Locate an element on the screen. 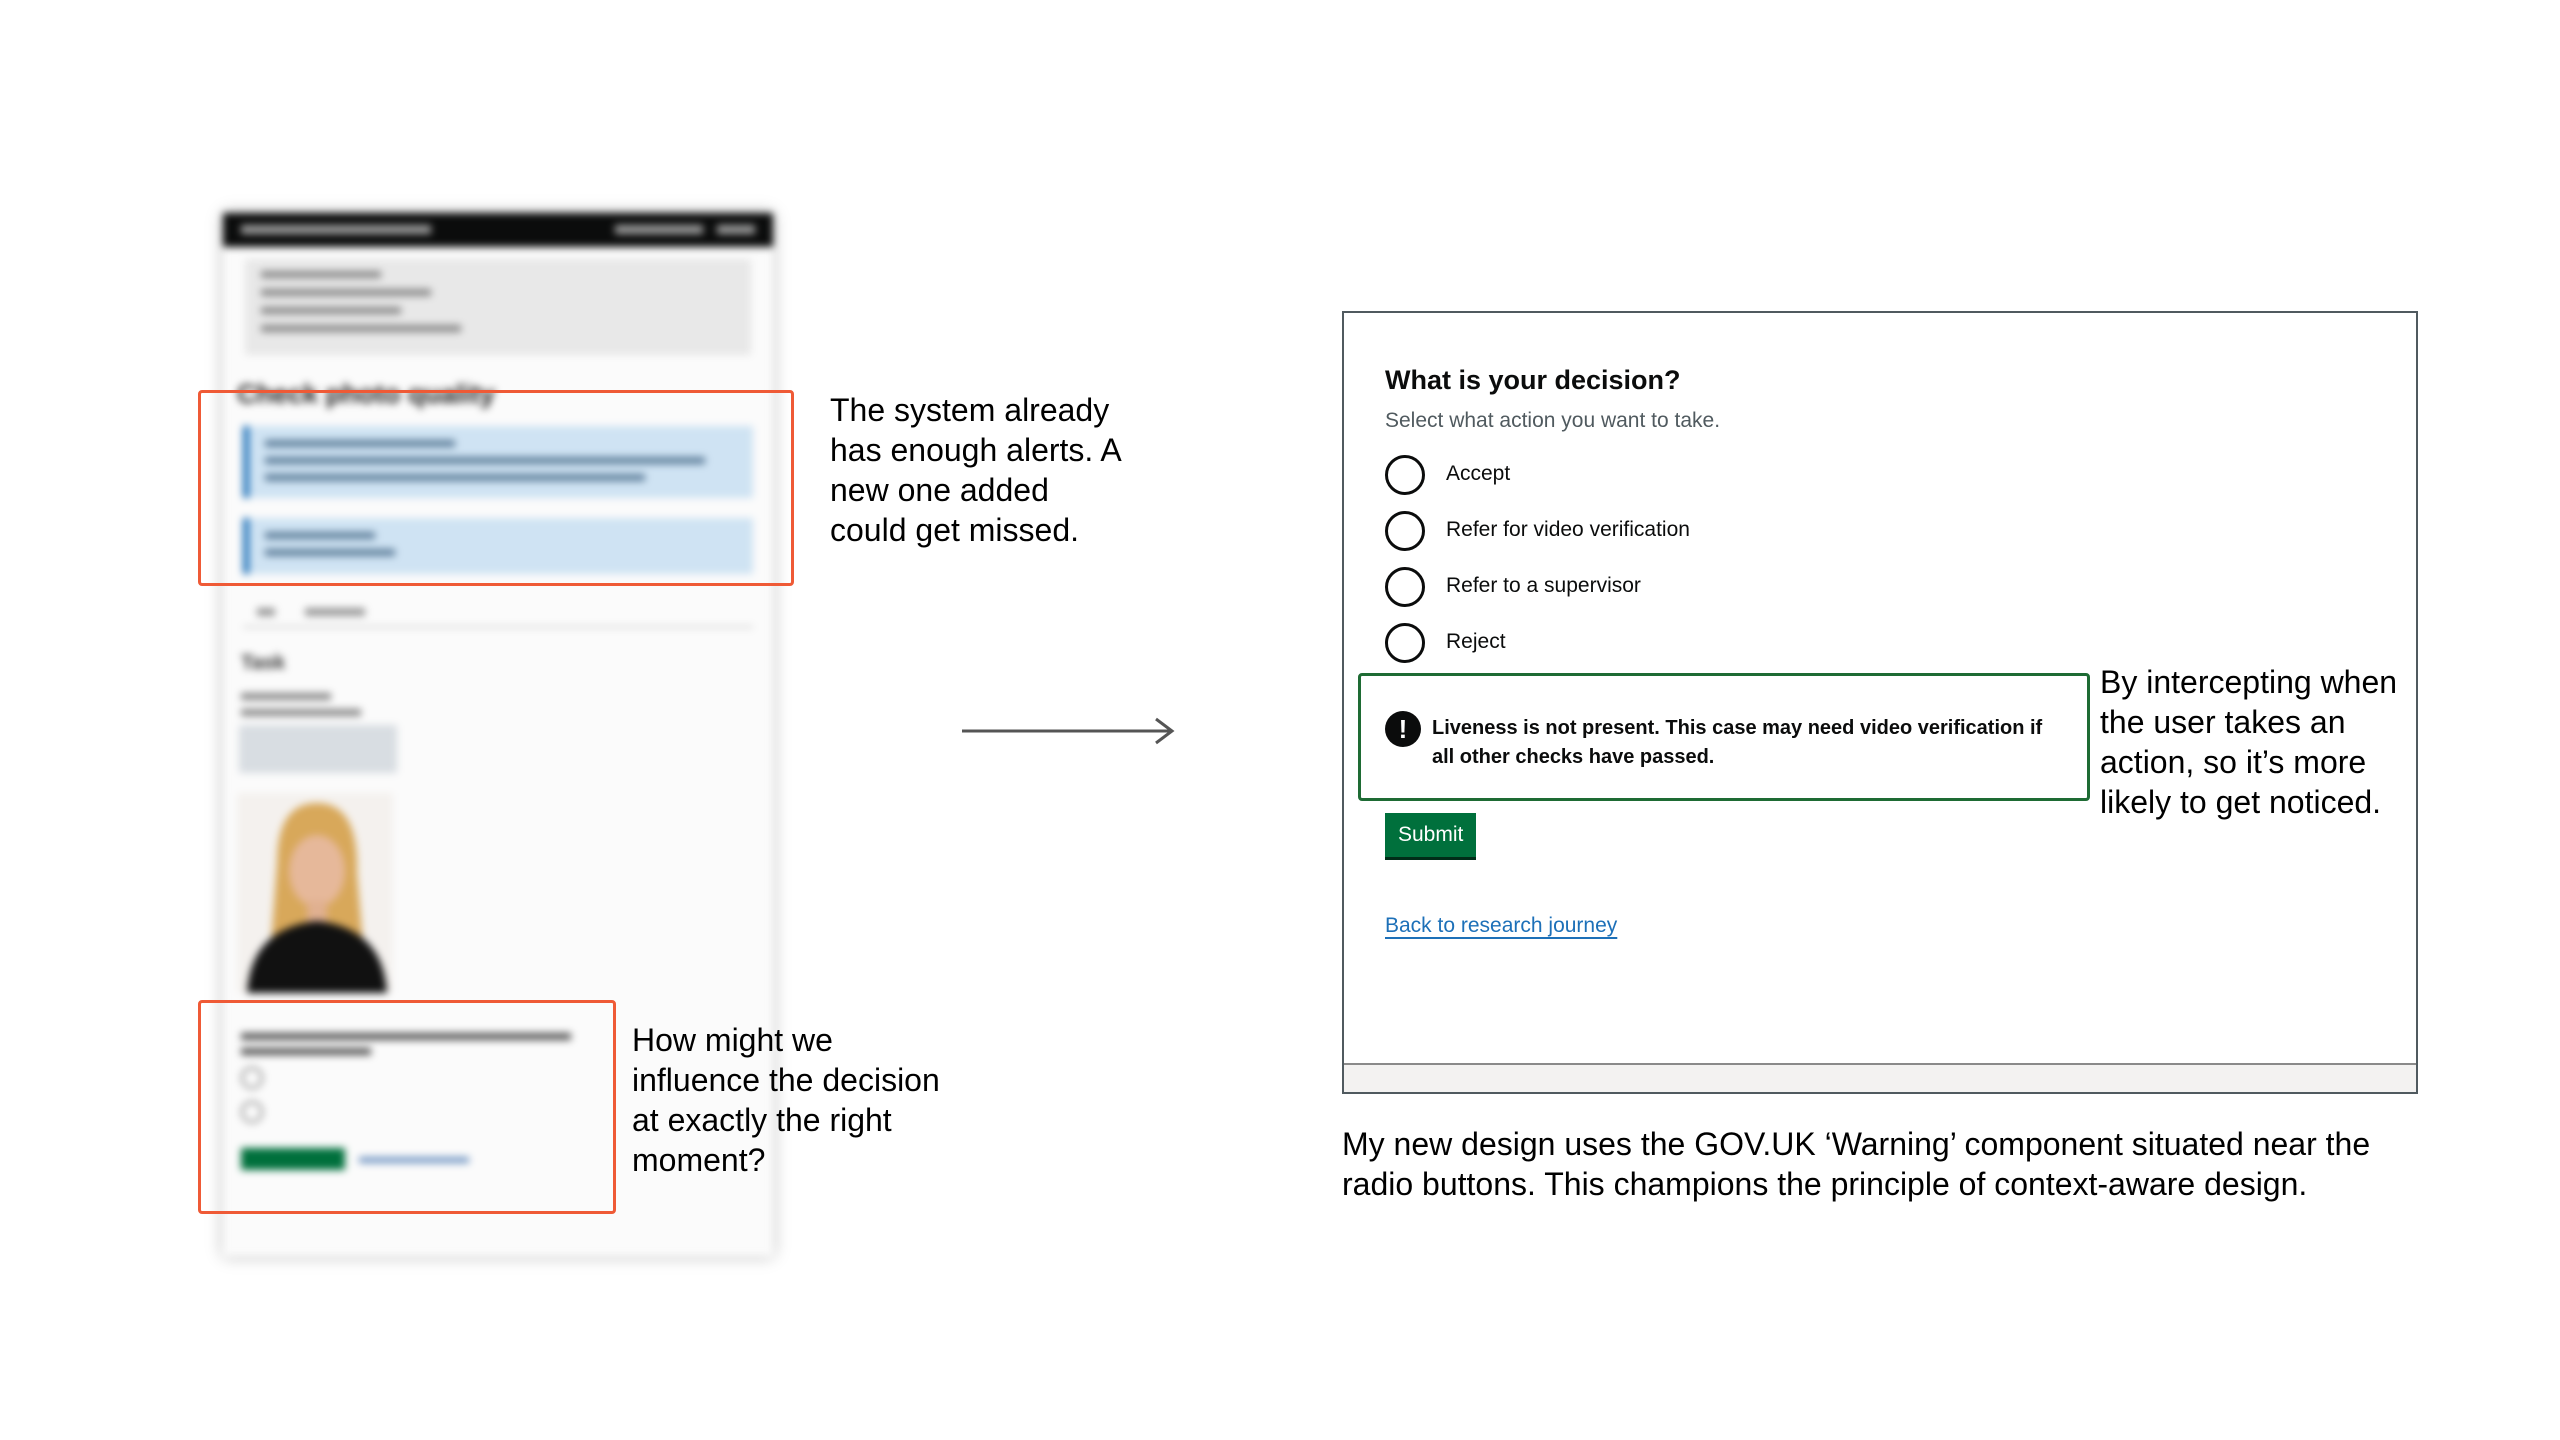  old-tabs is located at coordinates (498, 616).